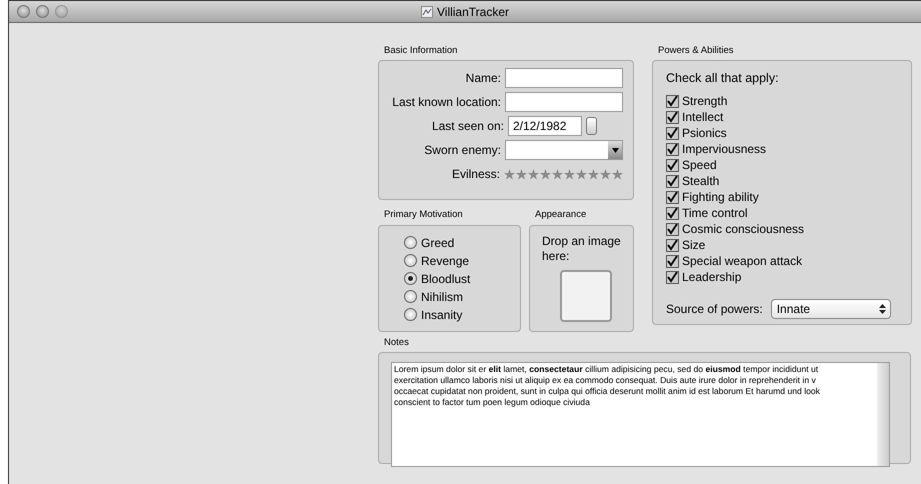 This screenshot has height=484, width=921. Describe the element at coordinates (704, 133) in the screenshot. I see `checkbox-label: Psionics` at that location.